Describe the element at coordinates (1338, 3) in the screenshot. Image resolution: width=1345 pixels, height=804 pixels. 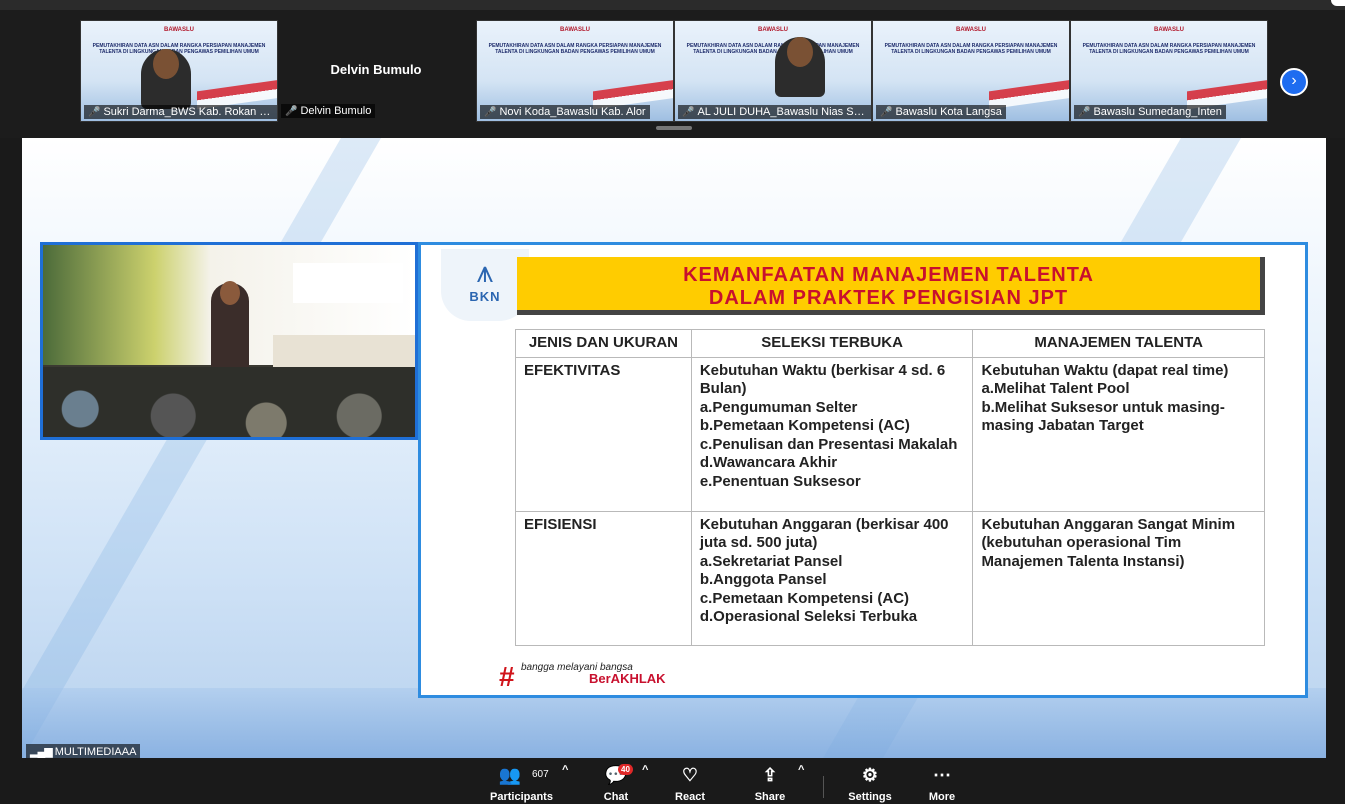
I see `window-corner` at that location.